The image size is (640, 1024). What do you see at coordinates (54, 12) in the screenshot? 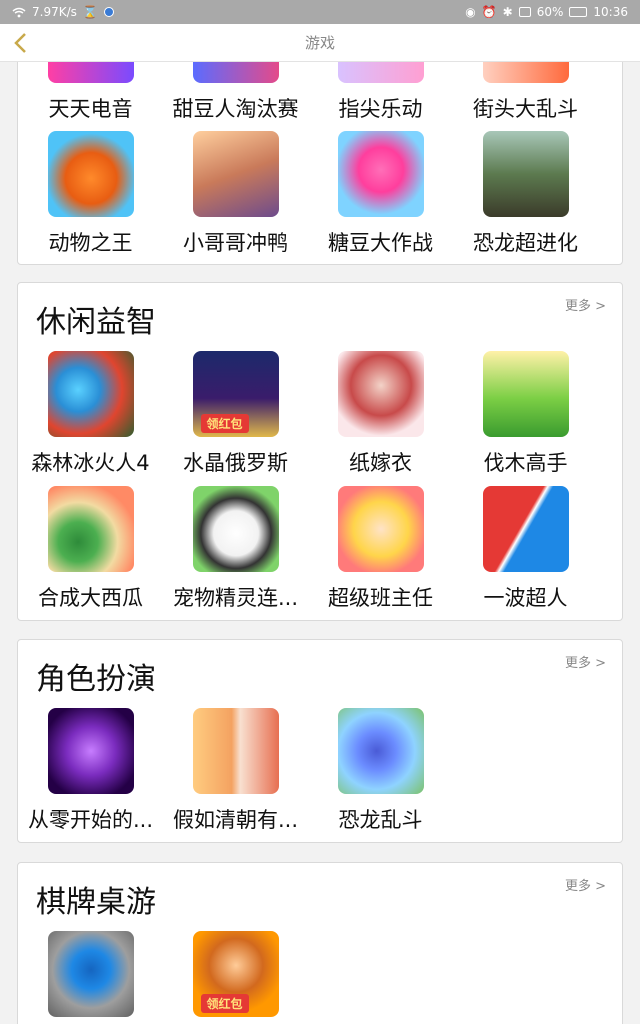
I see `network-speed: 7.97K/s` at bounding box center [54, 12].